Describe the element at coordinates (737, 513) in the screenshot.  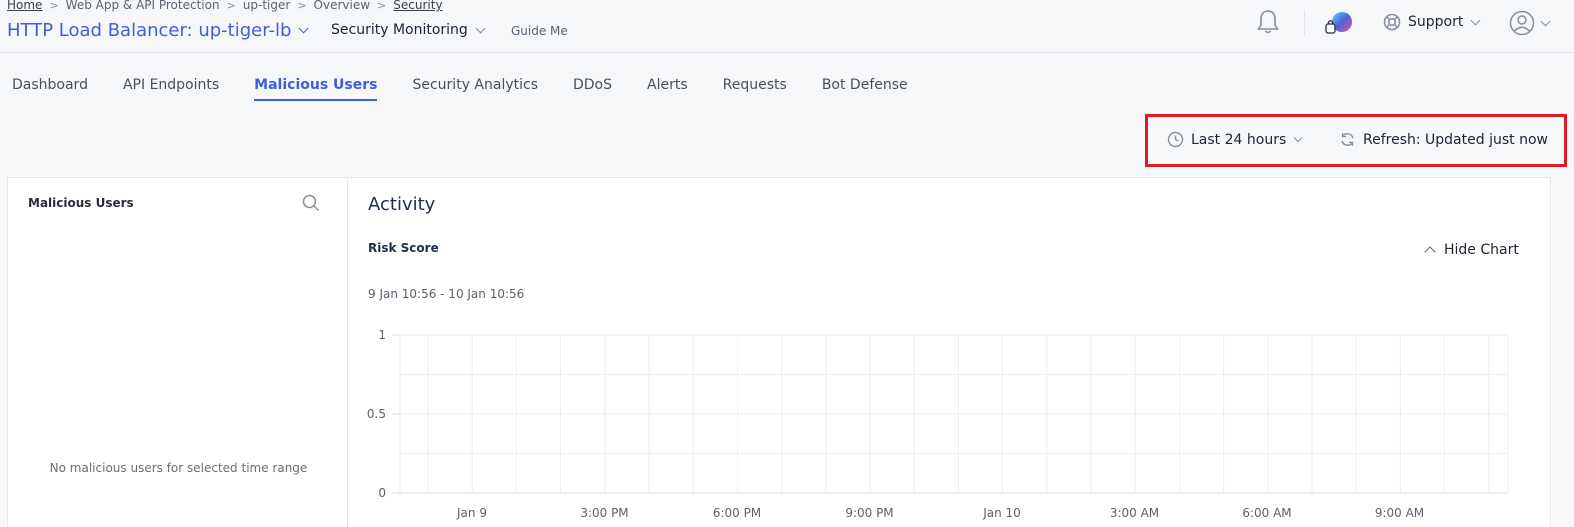
I see `x-tick-label: 6:00 PM` at that location.